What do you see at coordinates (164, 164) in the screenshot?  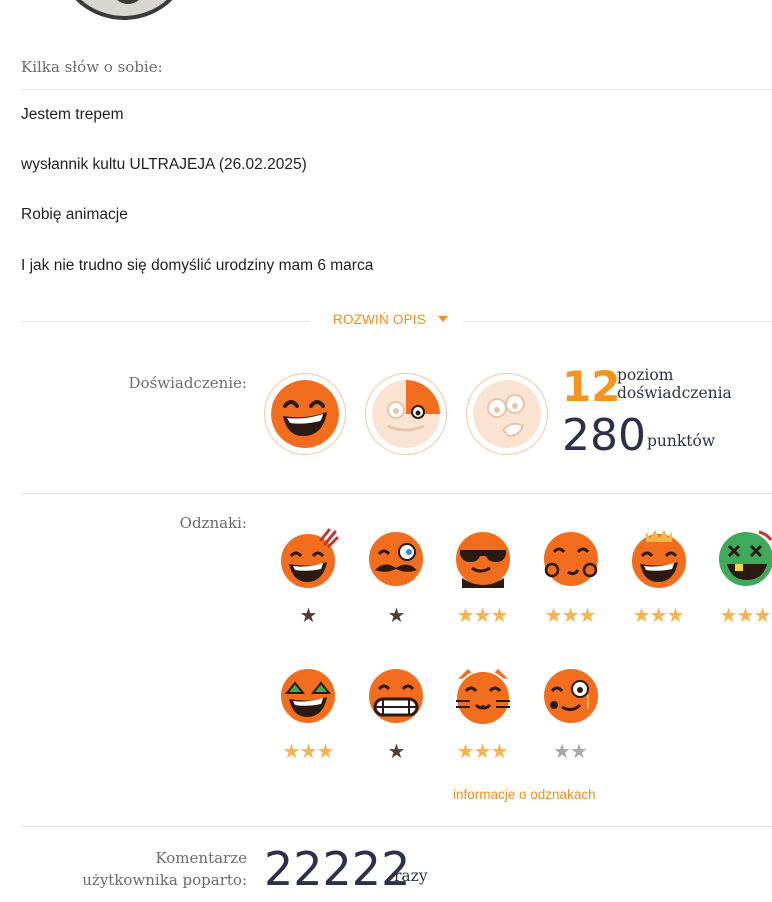 I see `about-line: wysłannik kultu ULTRAJEJA (26.02.2025)` at bounding box center [164, 164].